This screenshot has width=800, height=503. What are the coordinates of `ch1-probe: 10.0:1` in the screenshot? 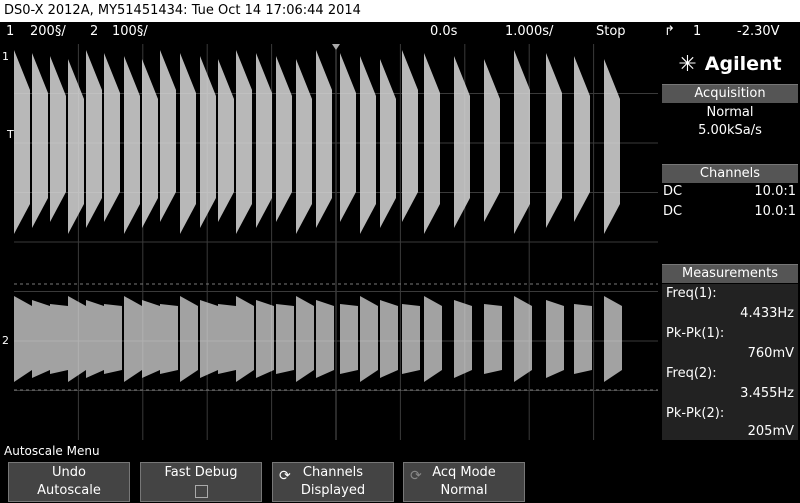 It's located at (775, 191).